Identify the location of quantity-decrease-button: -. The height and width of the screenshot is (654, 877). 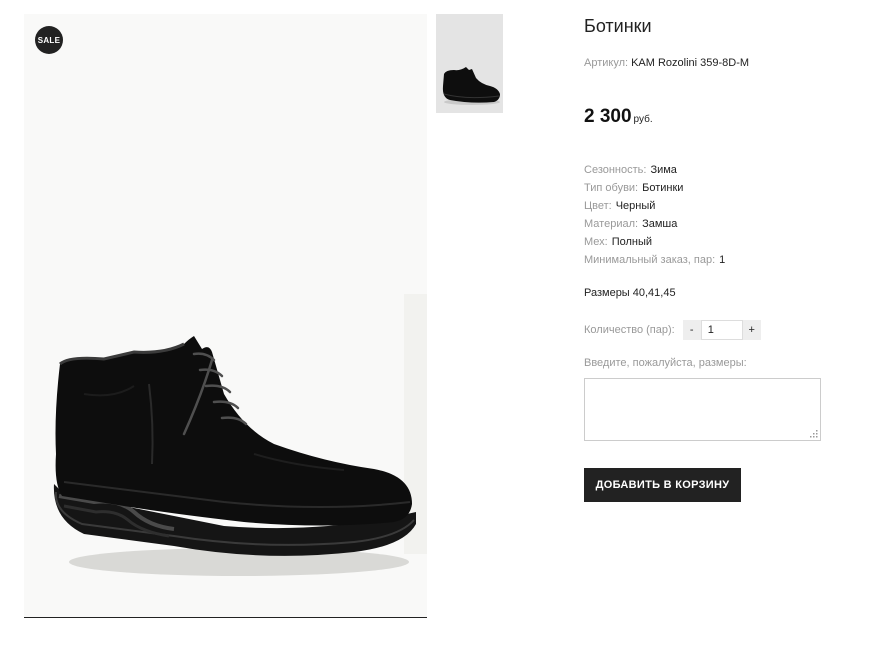
(691, 330).